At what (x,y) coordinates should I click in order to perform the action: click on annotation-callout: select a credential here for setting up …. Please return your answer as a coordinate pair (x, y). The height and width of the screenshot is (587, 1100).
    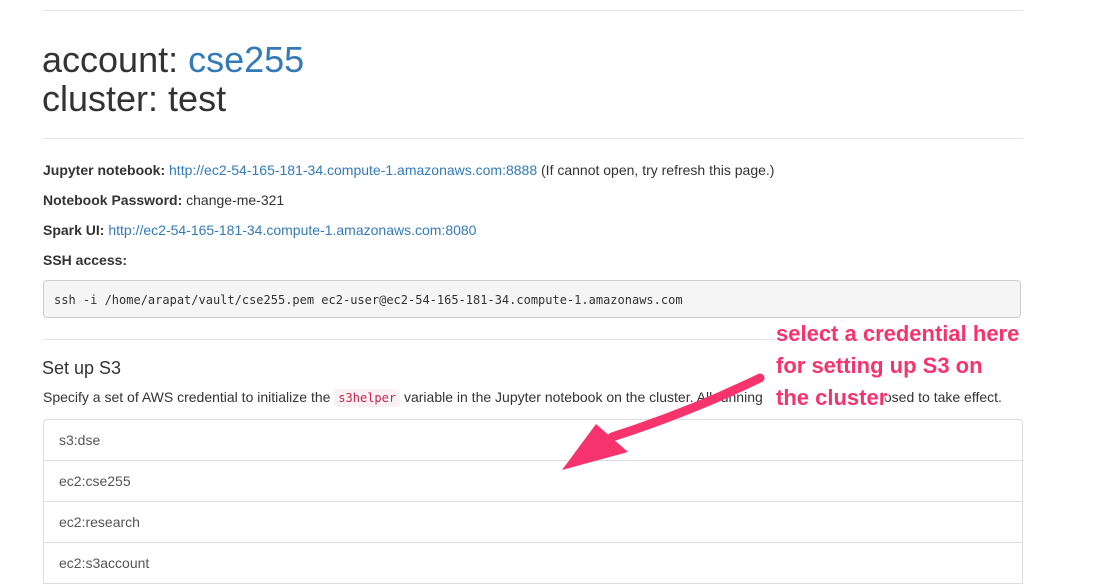
    Looking at the image, I should click on (897, 366).